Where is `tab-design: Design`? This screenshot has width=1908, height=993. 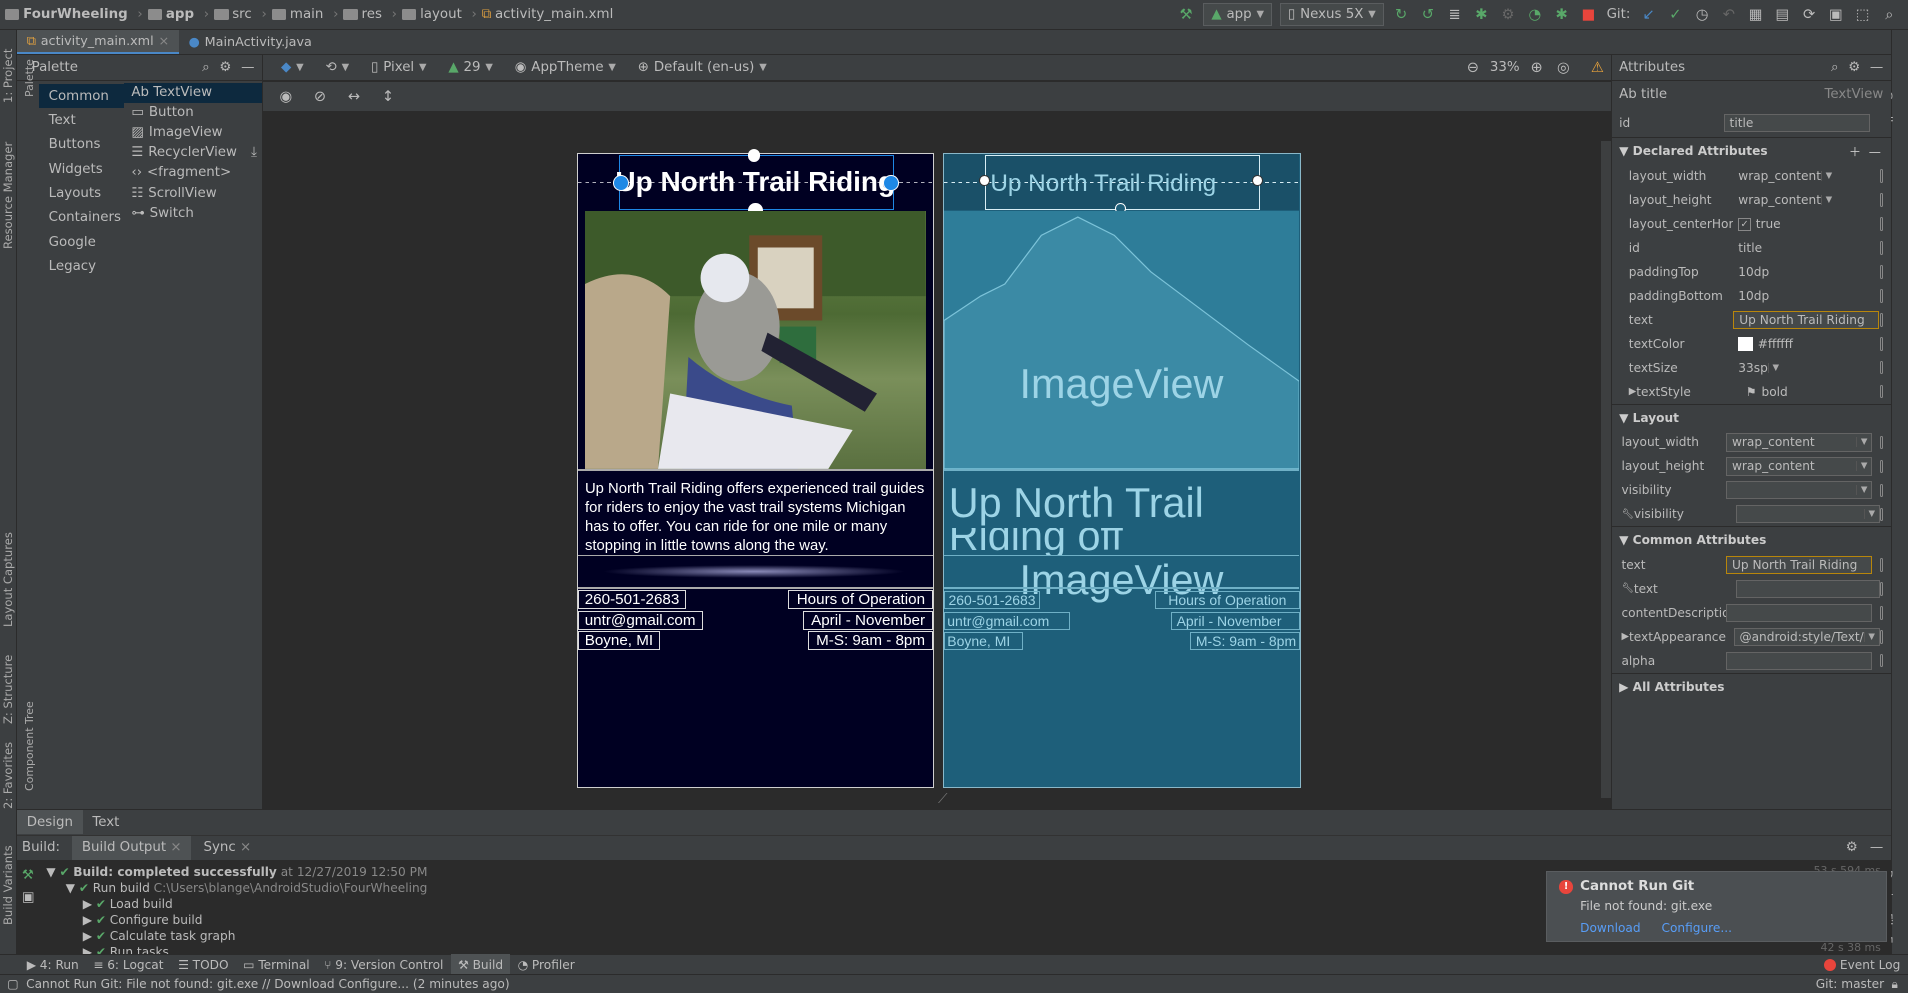 tab-design: Design is located at coordinates (50, 822).